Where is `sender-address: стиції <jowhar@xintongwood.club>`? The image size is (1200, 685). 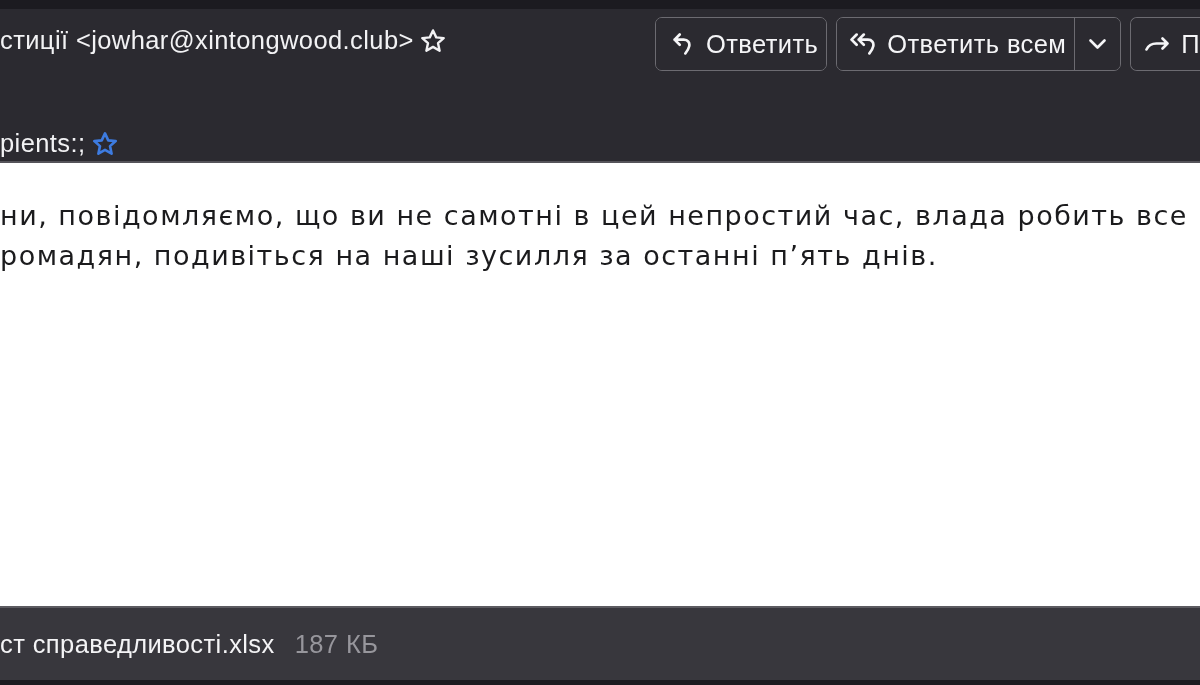 sender-address: стиції <jowhar@xintongwood.club> is located at coordinates (207, 40).